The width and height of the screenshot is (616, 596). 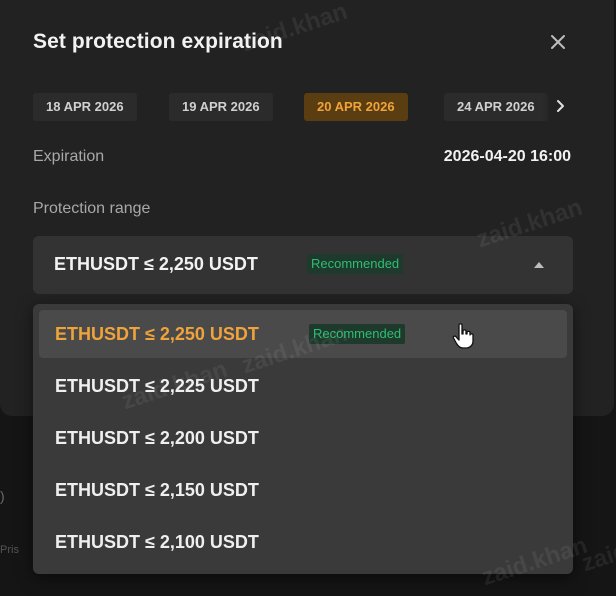 I want to click on option-label: ETHUSDT ≤ 2,200 USDT, so click(x=157, y=438).